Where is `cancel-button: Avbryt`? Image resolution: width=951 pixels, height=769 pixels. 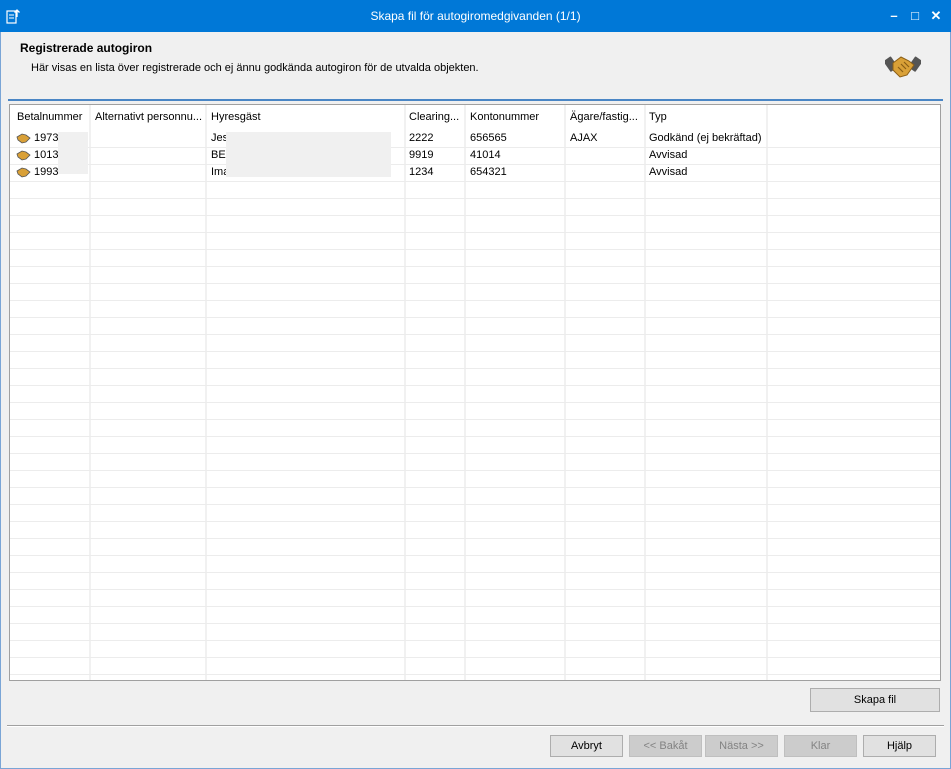 cancel-button: Avbryt is located at coordinates (586, 746).